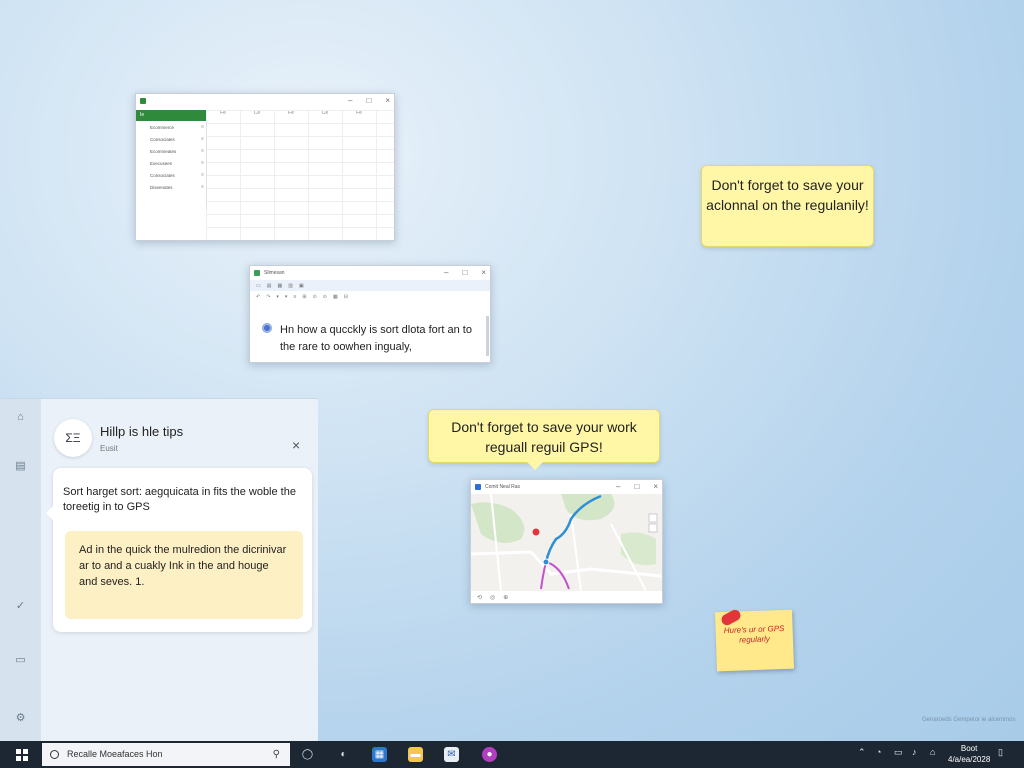 The image size is (1024, 768). Describe the element at coordinates (335, 297) in the screenshot. I see `format-icon: ▦` at that location.